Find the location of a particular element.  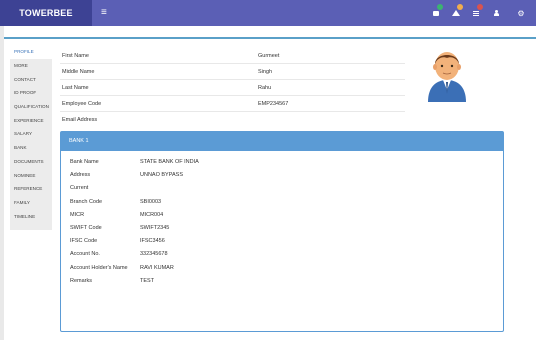

bank-row-label: MICR is located at coordinates (77, 214).